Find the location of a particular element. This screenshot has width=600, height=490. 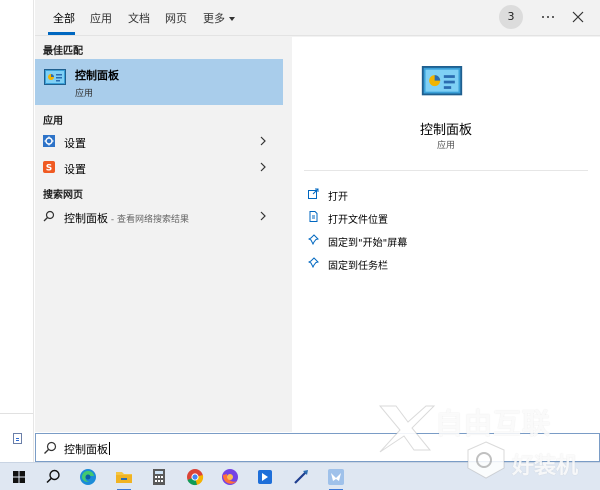

text-caret is located at coordinates (109, 448).